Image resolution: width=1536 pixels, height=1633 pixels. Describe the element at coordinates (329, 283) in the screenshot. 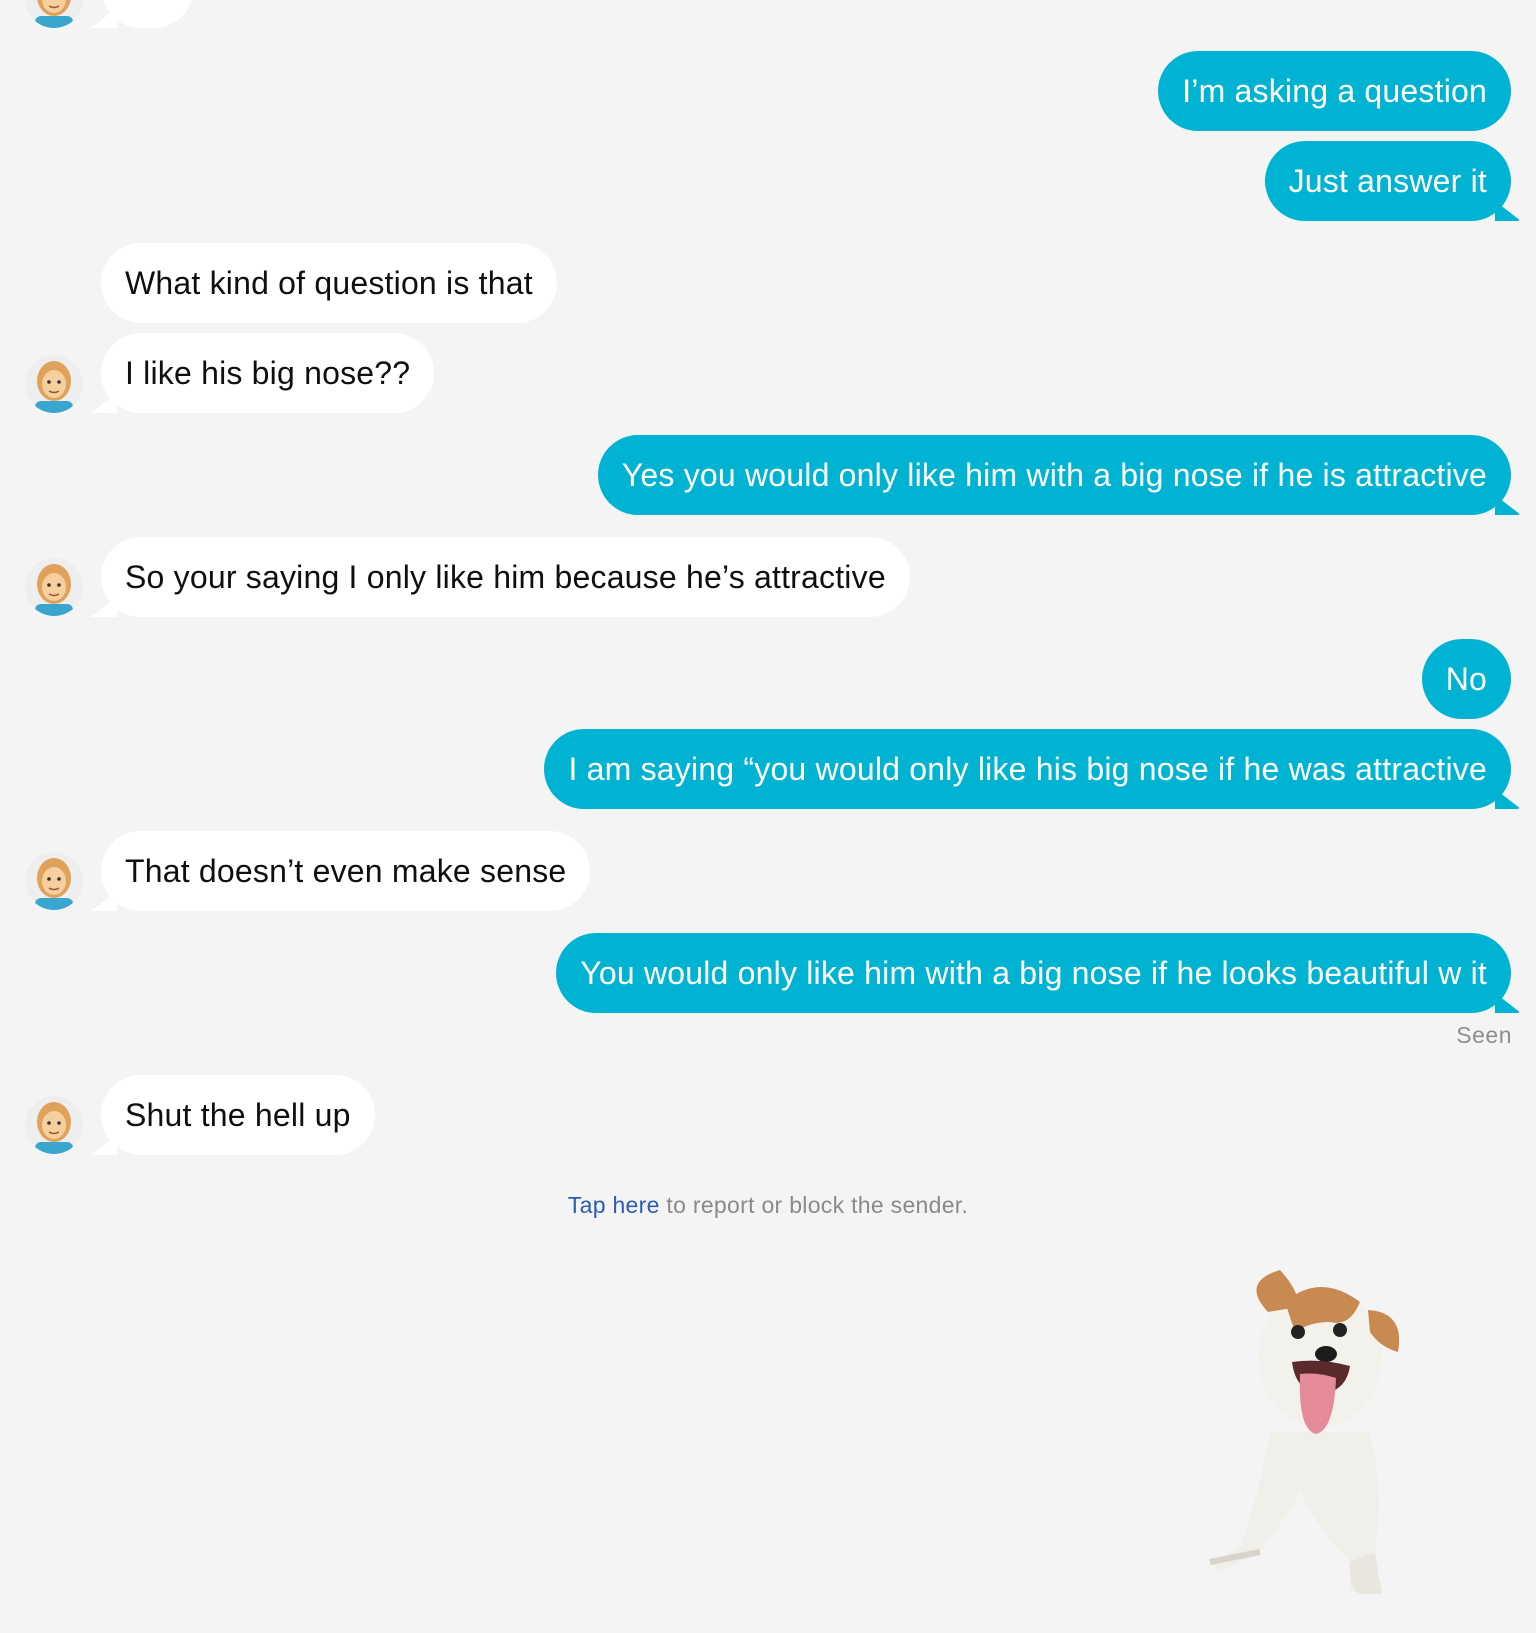

I see `message-bubble-incoming: What kind of question is that` at that location.